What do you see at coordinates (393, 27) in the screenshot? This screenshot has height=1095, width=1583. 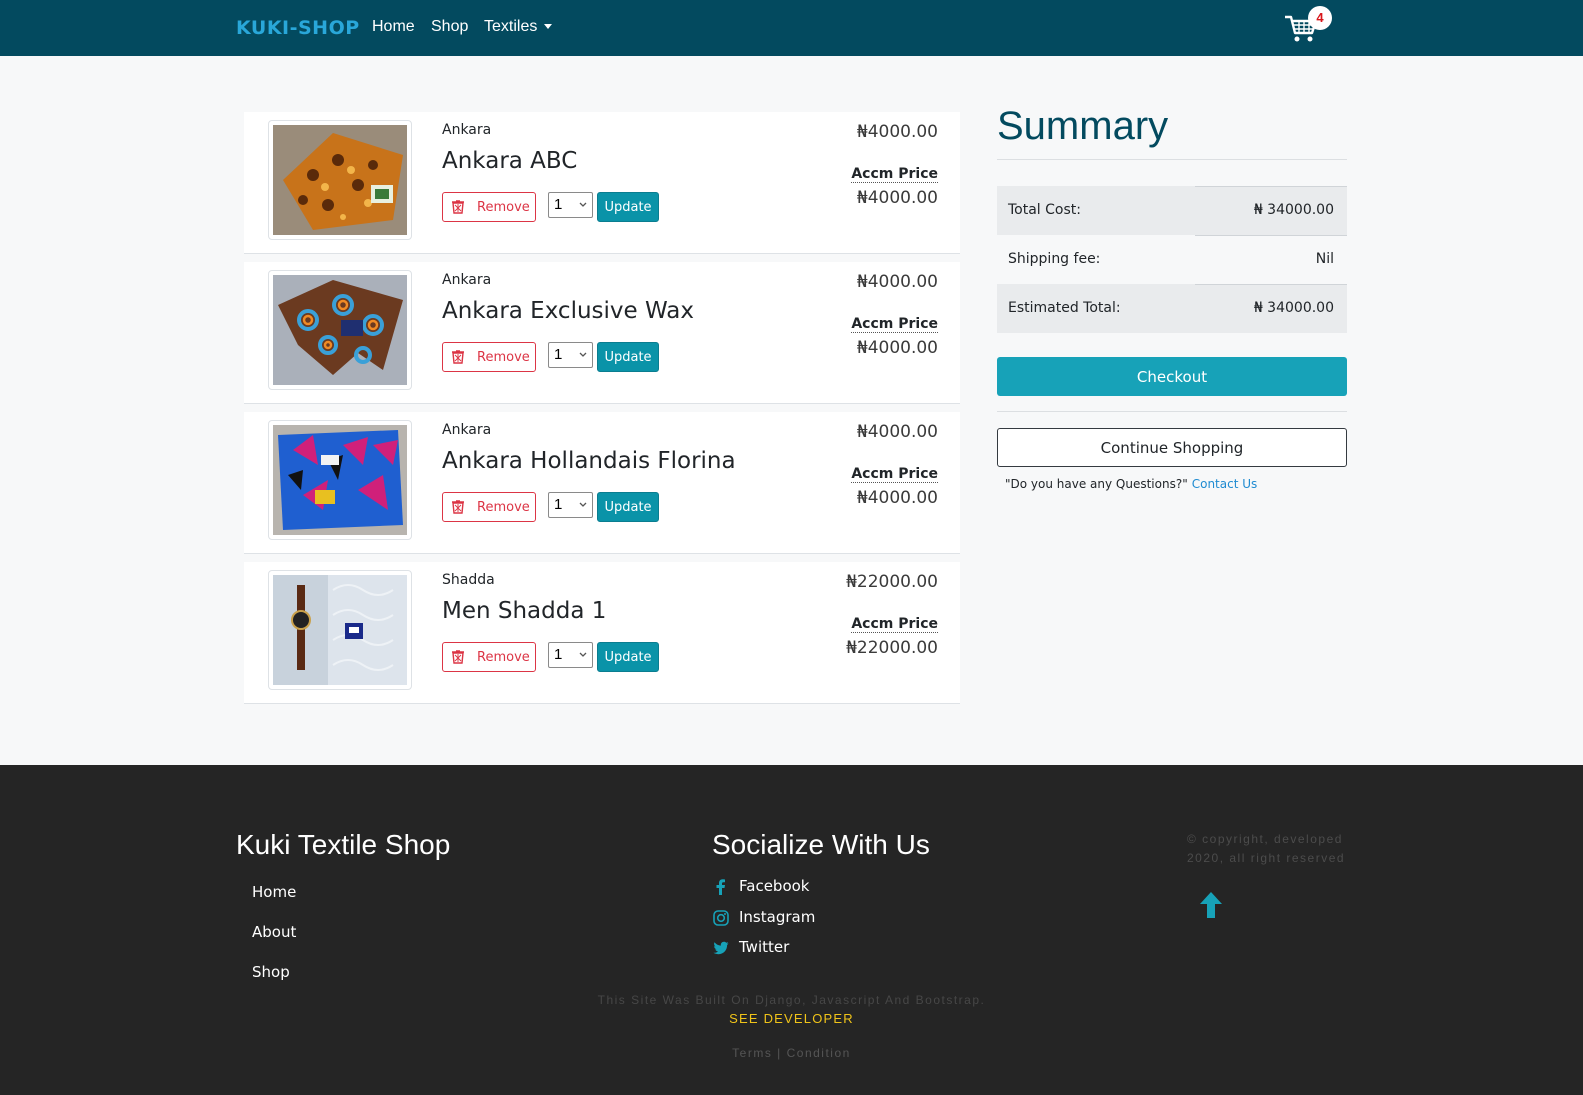 I see `nav-home: Home` at bounding box center [393, 27].